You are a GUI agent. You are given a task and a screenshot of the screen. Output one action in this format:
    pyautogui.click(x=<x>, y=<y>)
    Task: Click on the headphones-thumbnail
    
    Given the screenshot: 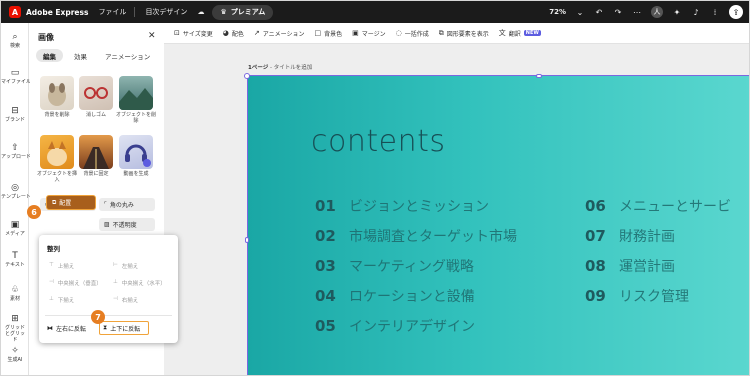 What is the action you would take?
    pyautogui.click(x=138, y=155)
    